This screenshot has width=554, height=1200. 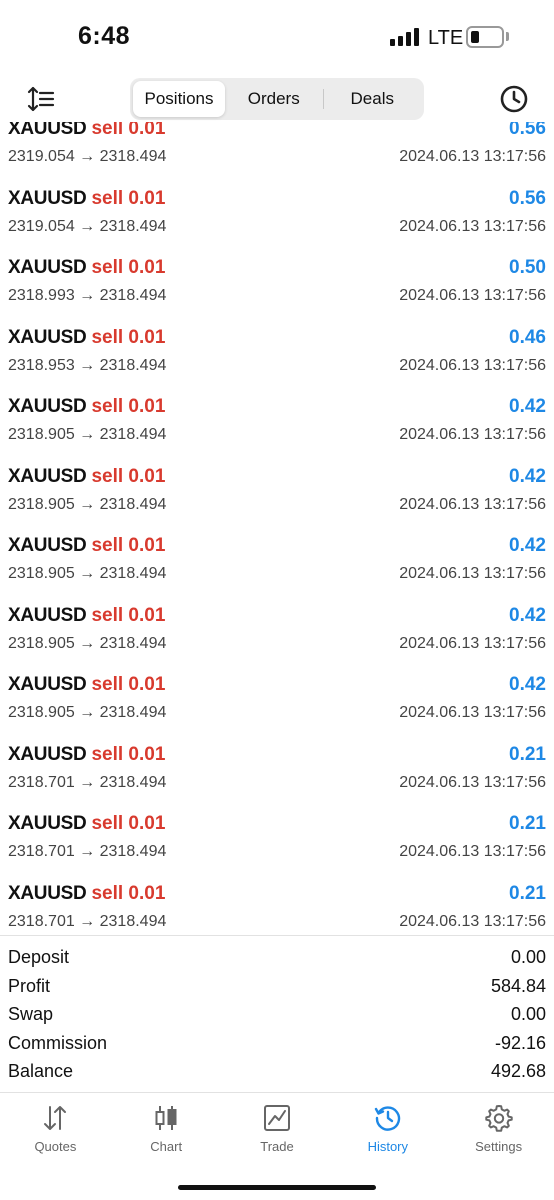 What do you see at coordinates (520, 1042) in the screenshot?
I see `summary-value: -92.16` at bounding box center [520, 1042].